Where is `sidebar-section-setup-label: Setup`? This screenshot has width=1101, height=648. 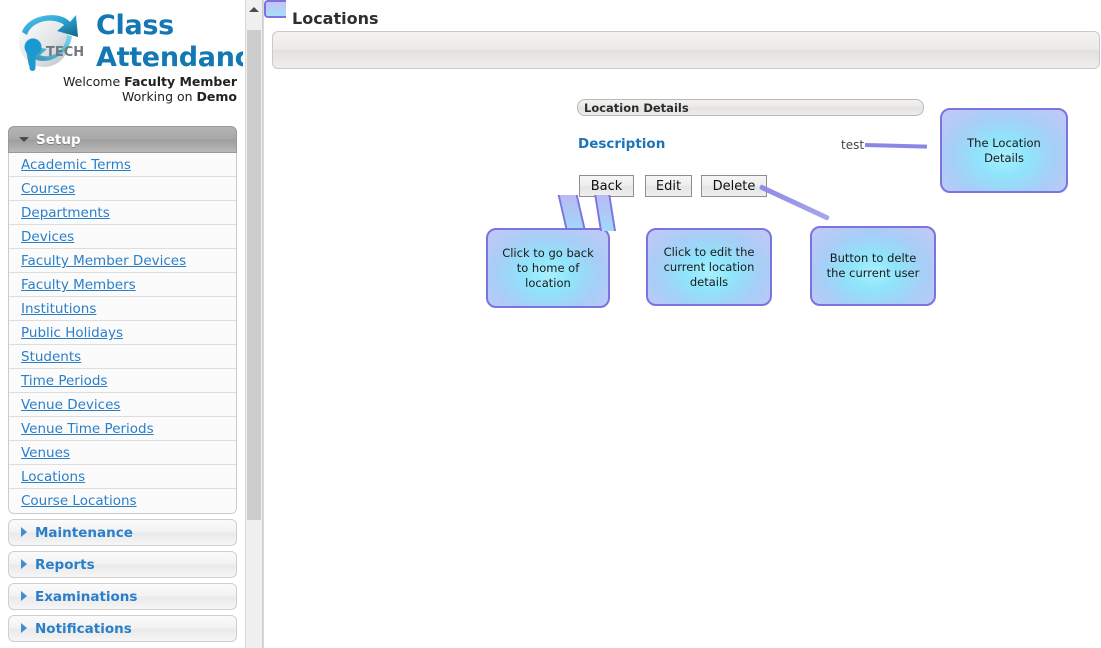
sidebar-section-setup-label: Setup is located at coordinates (58, 140).